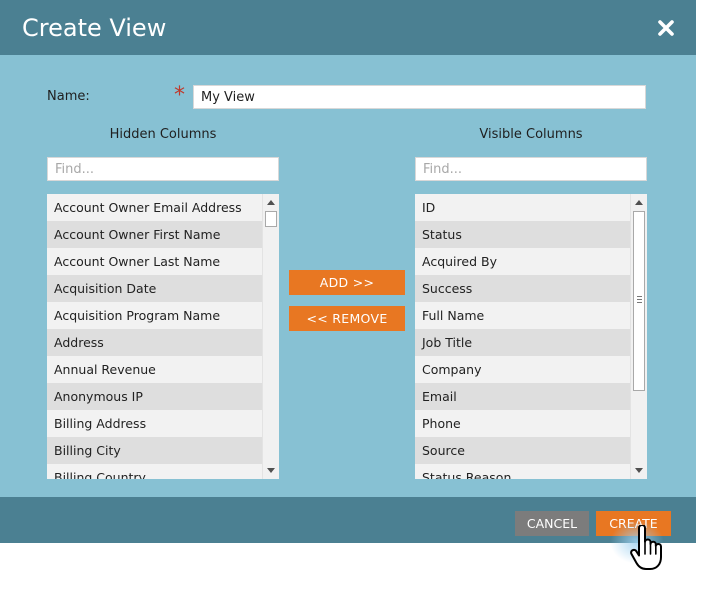  I want to click on list-item: Billing City, so click(154, 450).